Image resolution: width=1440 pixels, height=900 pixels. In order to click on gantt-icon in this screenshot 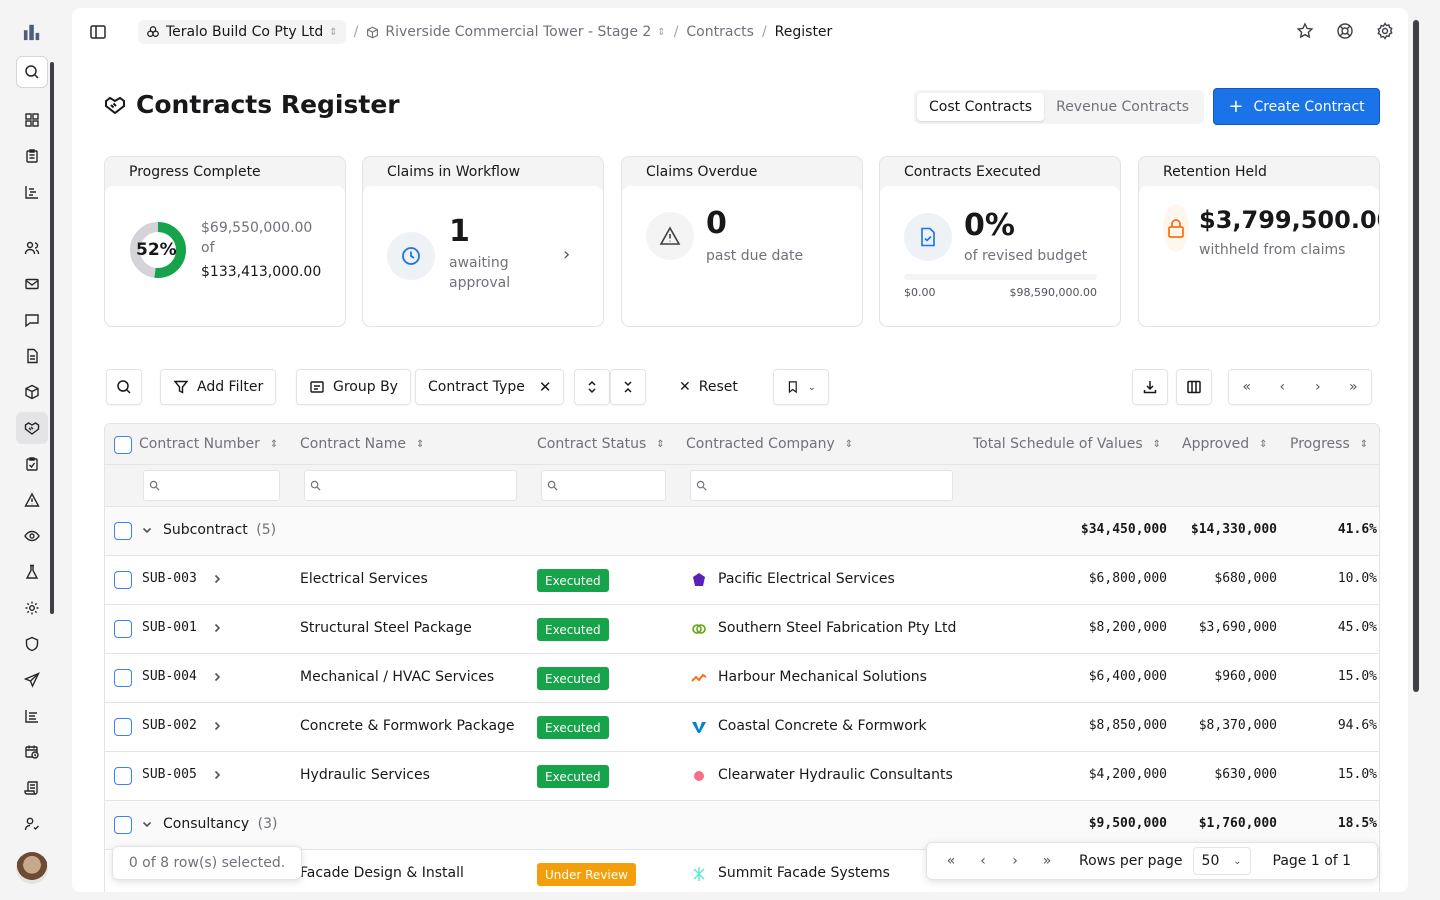, I will do `click(32, 192)`.